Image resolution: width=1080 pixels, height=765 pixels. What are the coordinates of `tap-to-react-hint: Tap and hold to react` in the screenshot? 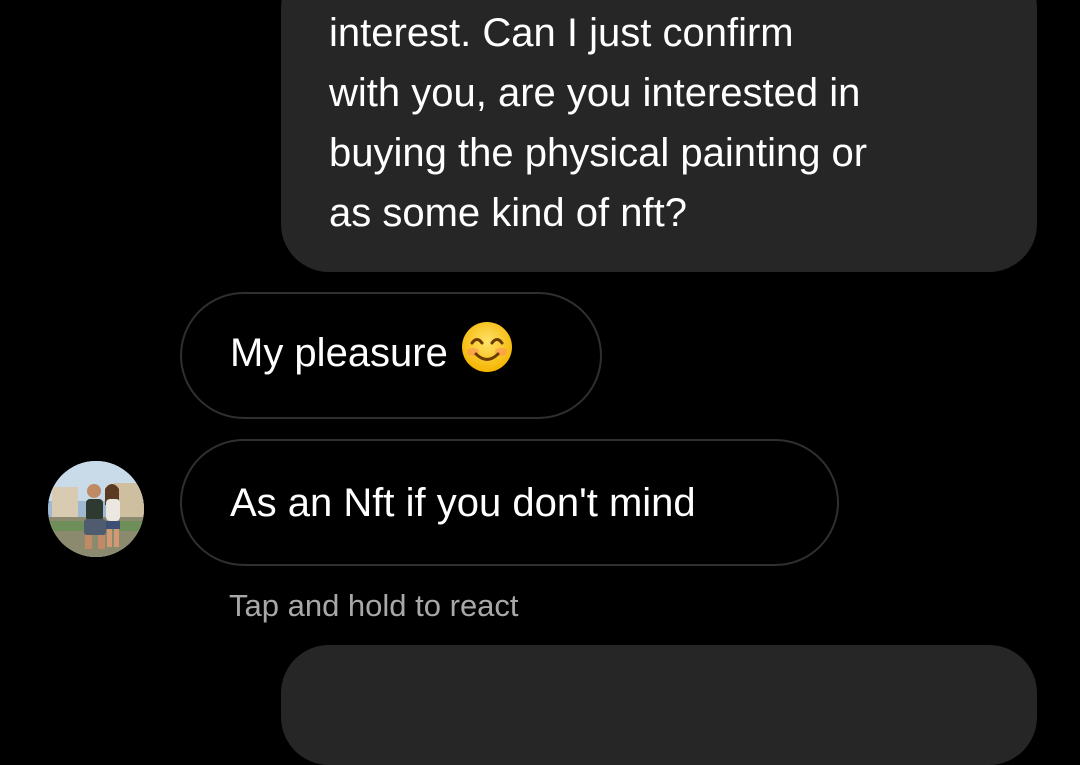 It's located at (374, 605).